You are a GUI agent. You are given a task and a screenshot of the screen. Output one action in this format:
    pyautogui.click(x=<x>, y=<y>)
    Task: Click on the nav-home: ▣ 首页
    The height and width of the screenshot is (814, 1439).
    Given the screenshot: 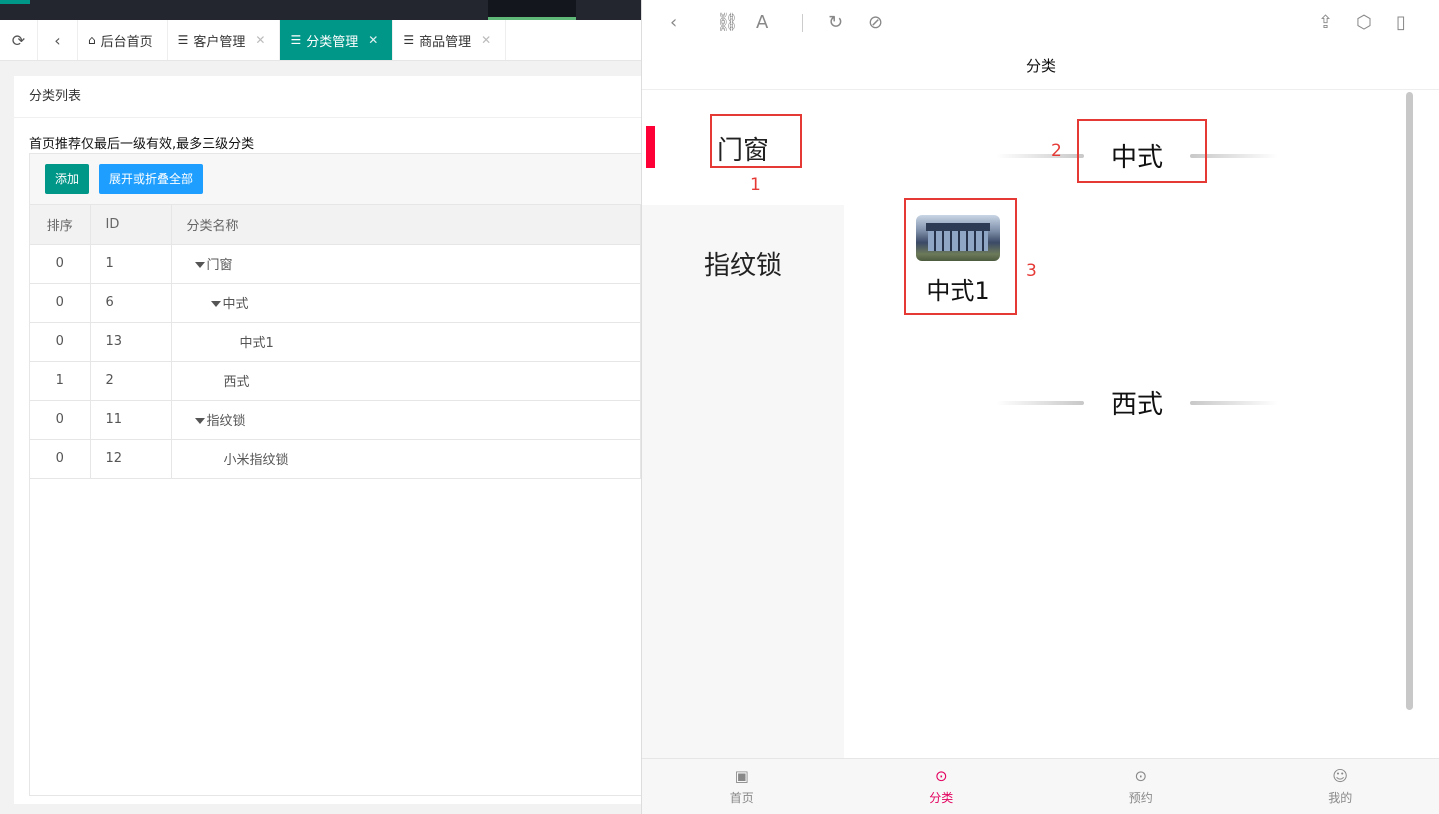 What is the action you would take?
    pyautogui.click(x=742, y=786)
    